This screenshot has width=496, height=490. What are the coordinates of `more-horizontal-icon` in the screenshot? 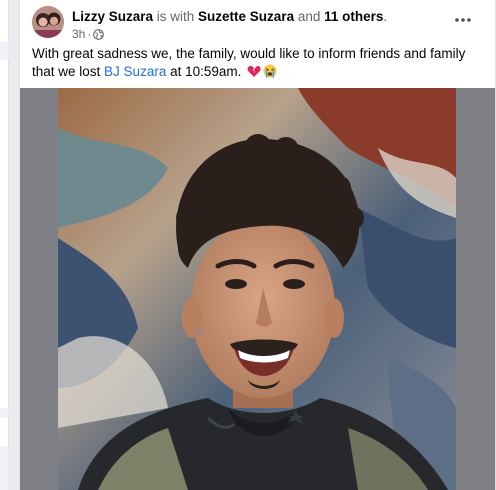 It's located at (463, 20).